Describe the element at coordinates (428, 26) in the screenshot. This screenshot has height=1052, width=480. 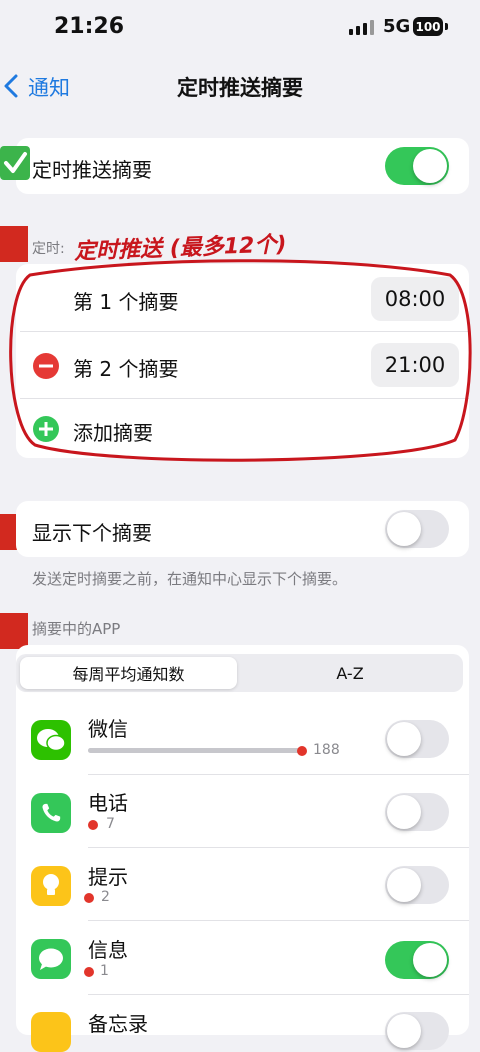
I see `battery-icon: 100` at that location.